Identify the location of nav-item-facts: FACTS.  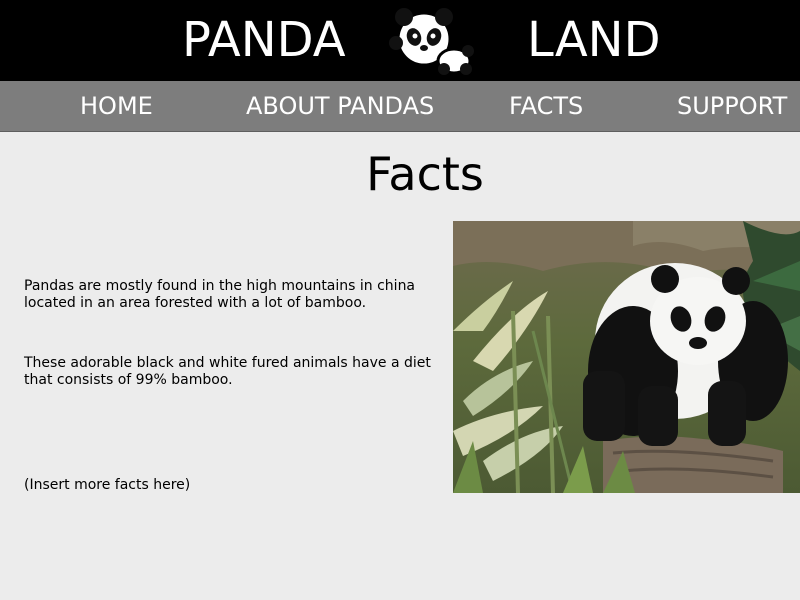
(546, 106).